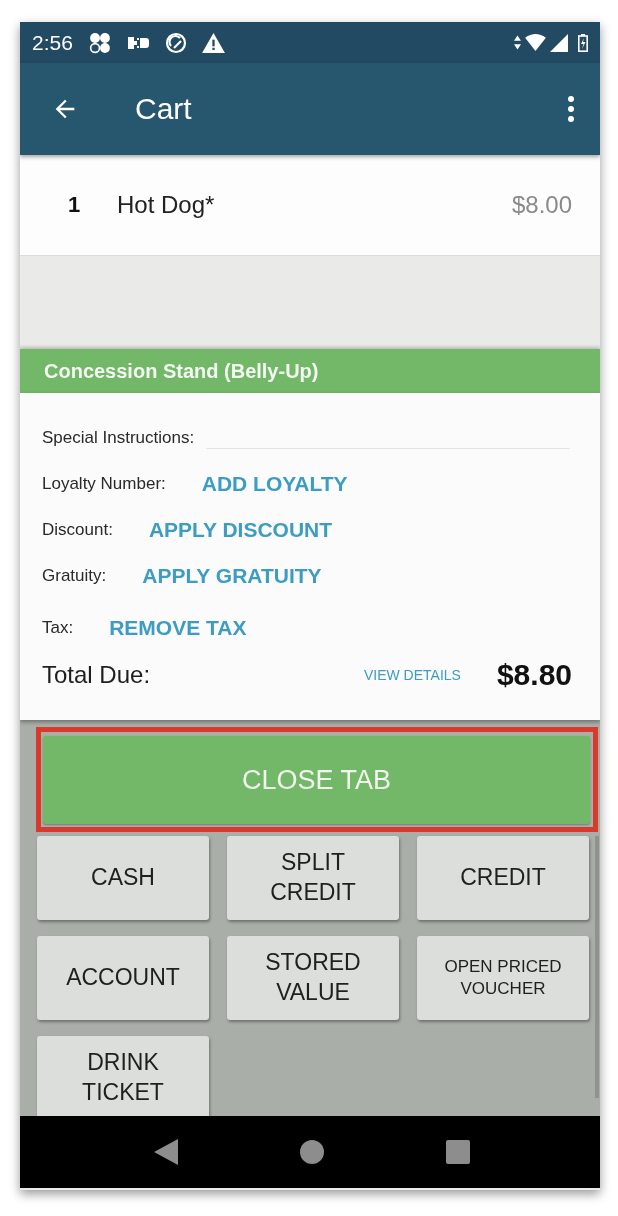 This screenshot has height=1216, width=618. I want to click on clover-icon, so click(99, 42).